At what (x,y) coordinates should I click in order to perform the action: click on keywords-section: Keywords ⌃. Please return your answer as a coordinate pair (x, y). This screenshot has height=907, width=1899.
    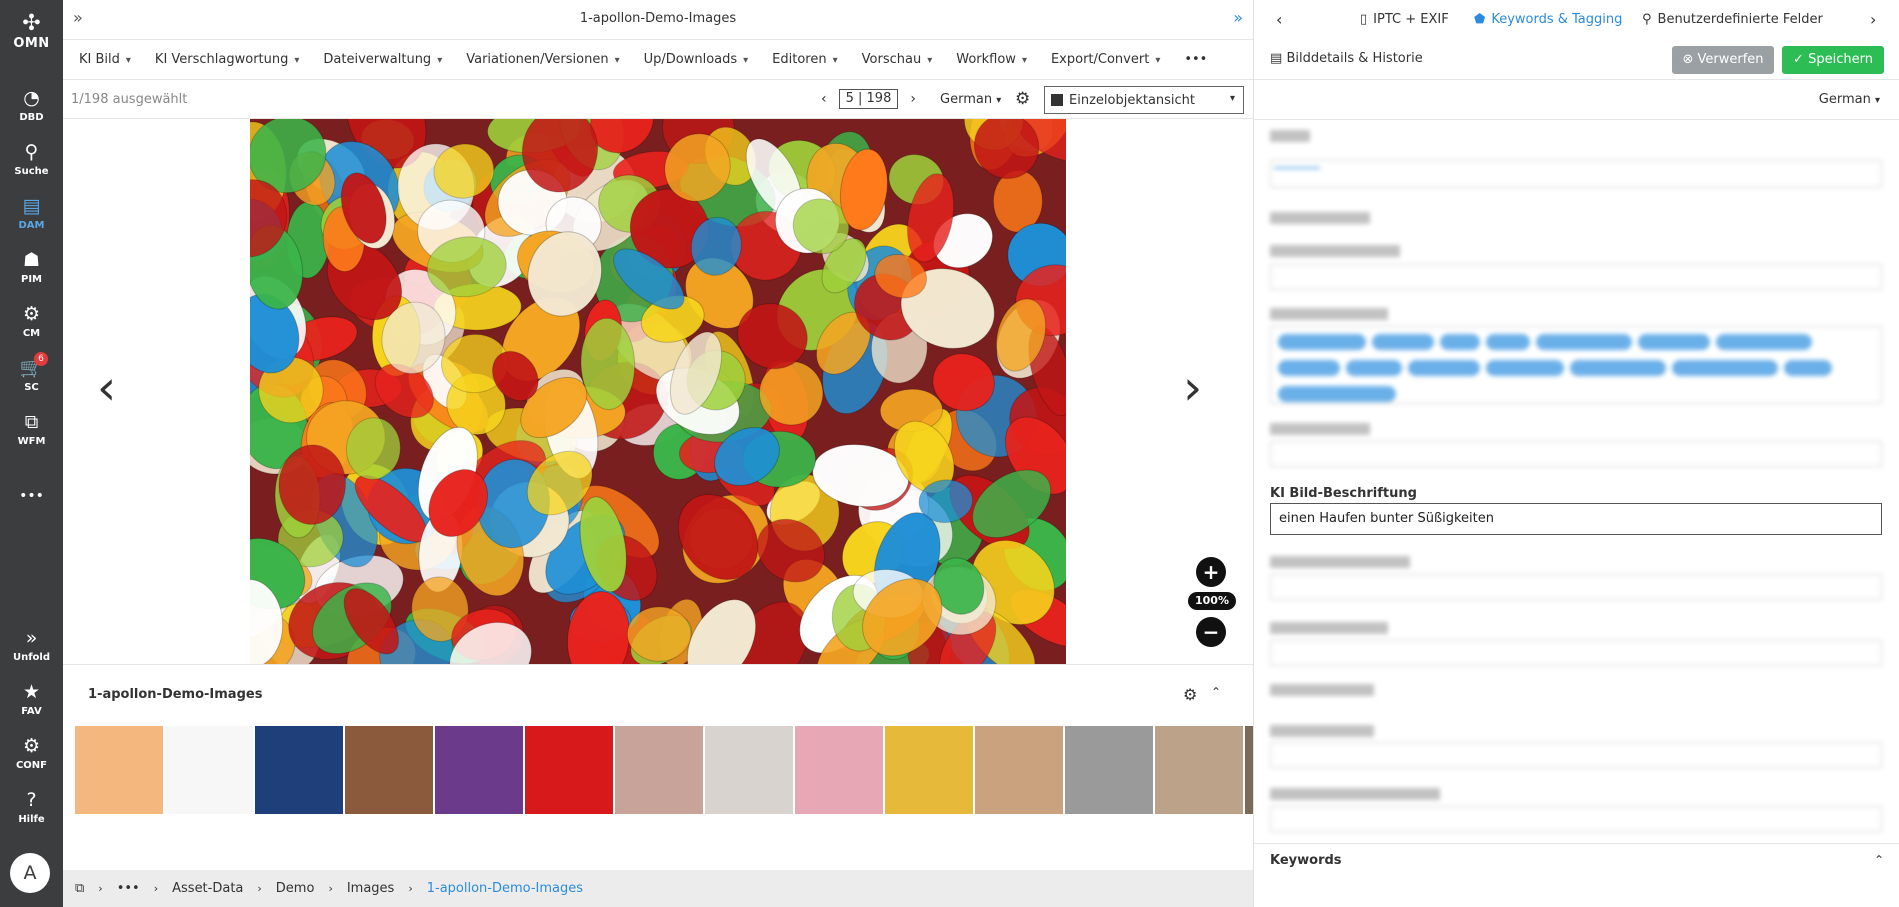
    Looking at the image, I should click on (1576, 860).